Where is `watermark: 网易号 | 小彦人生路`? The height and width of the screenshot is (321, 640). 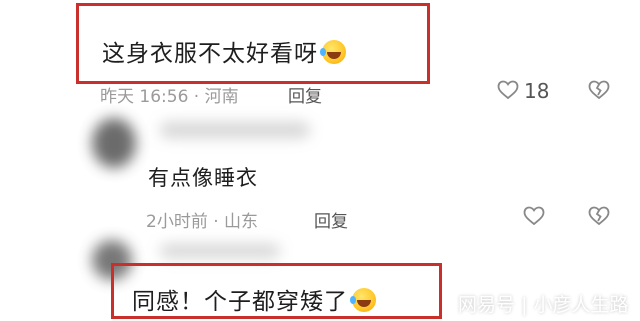 watermark: 网易号 | 小彦人生路 is located at coordinates (543, 303).